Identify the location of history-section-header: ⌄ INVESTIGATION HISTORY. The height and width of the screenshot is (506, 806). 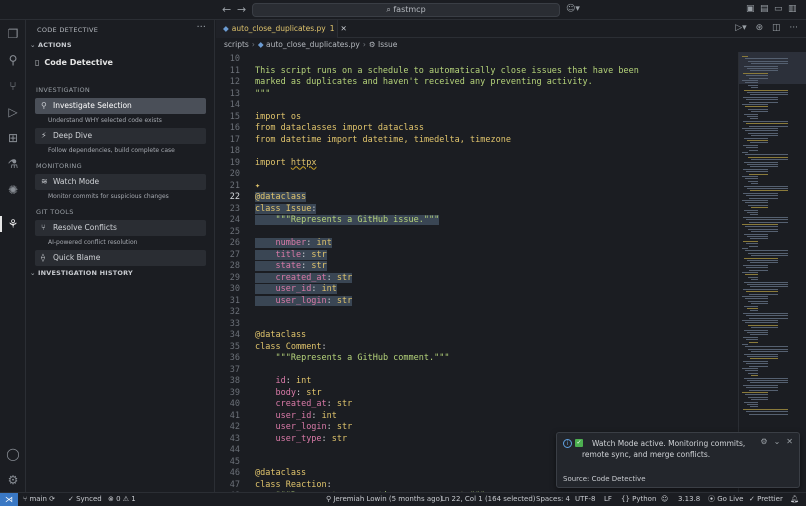
(81, 273).